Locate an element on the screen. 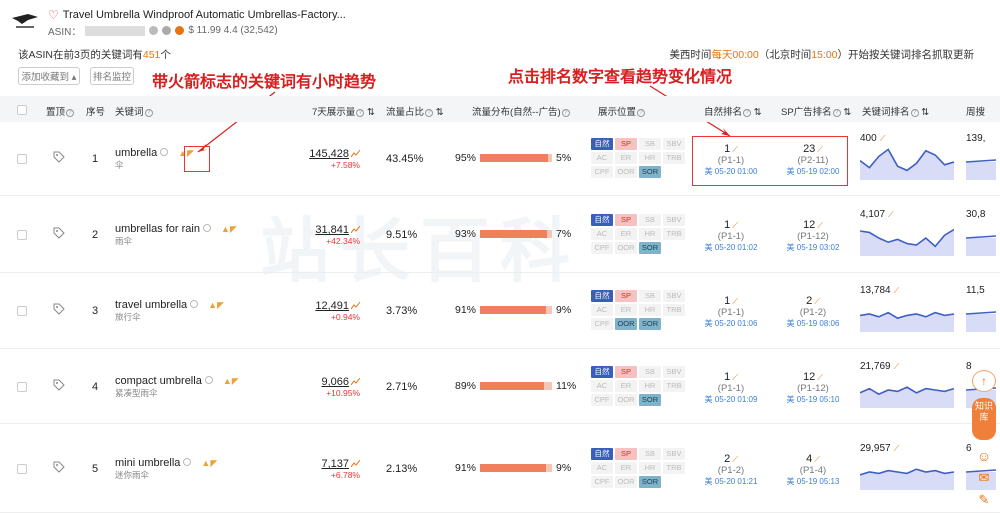 The width and height of the screenshot is (1000, 513). keyword-rank-value: 21,769 is located at coordinates (875, 366).